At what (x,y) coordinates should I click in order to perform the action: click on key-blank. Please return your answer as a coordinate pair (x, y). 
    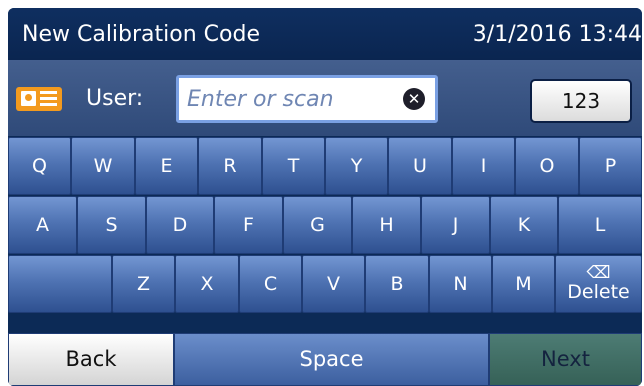
    Looking at the image, I should click on (60, 284).